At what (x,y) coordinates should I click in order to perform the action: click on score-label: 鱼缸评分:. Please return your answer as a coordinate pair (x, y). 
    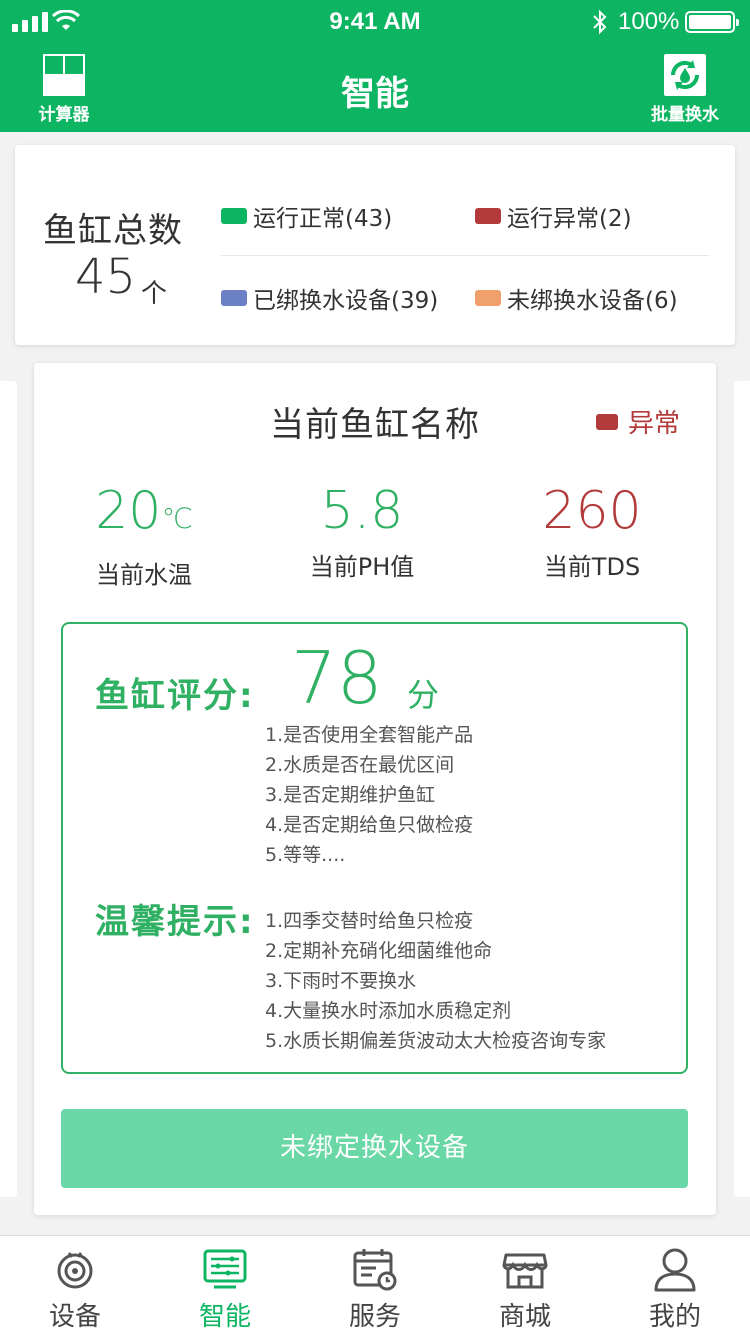
    Looking at the image, I should click on (175, 696).